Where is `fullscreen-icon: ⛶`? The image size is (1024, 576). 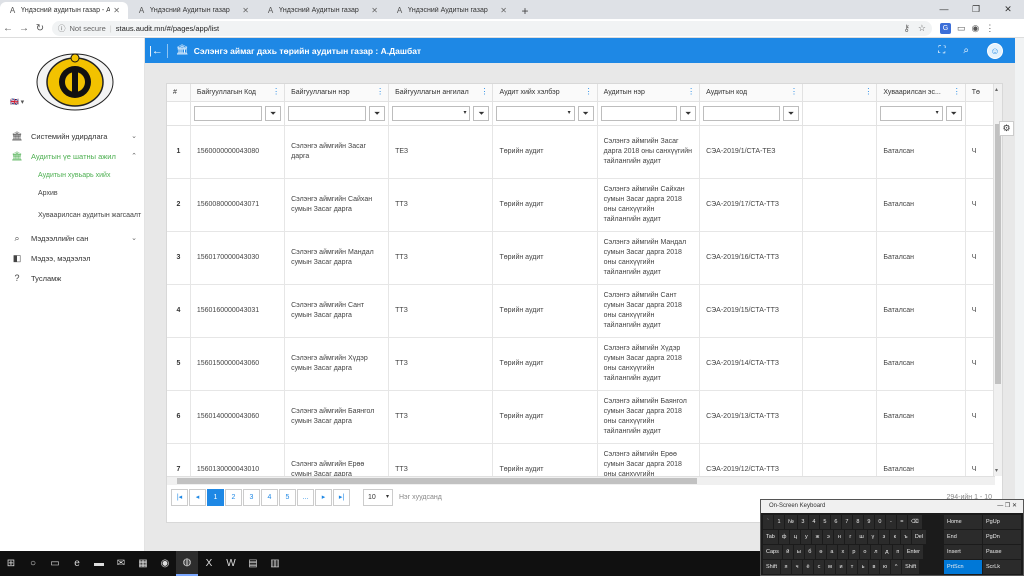 fullscreen-icon: ⛶ is located at coordinates (941, 50).